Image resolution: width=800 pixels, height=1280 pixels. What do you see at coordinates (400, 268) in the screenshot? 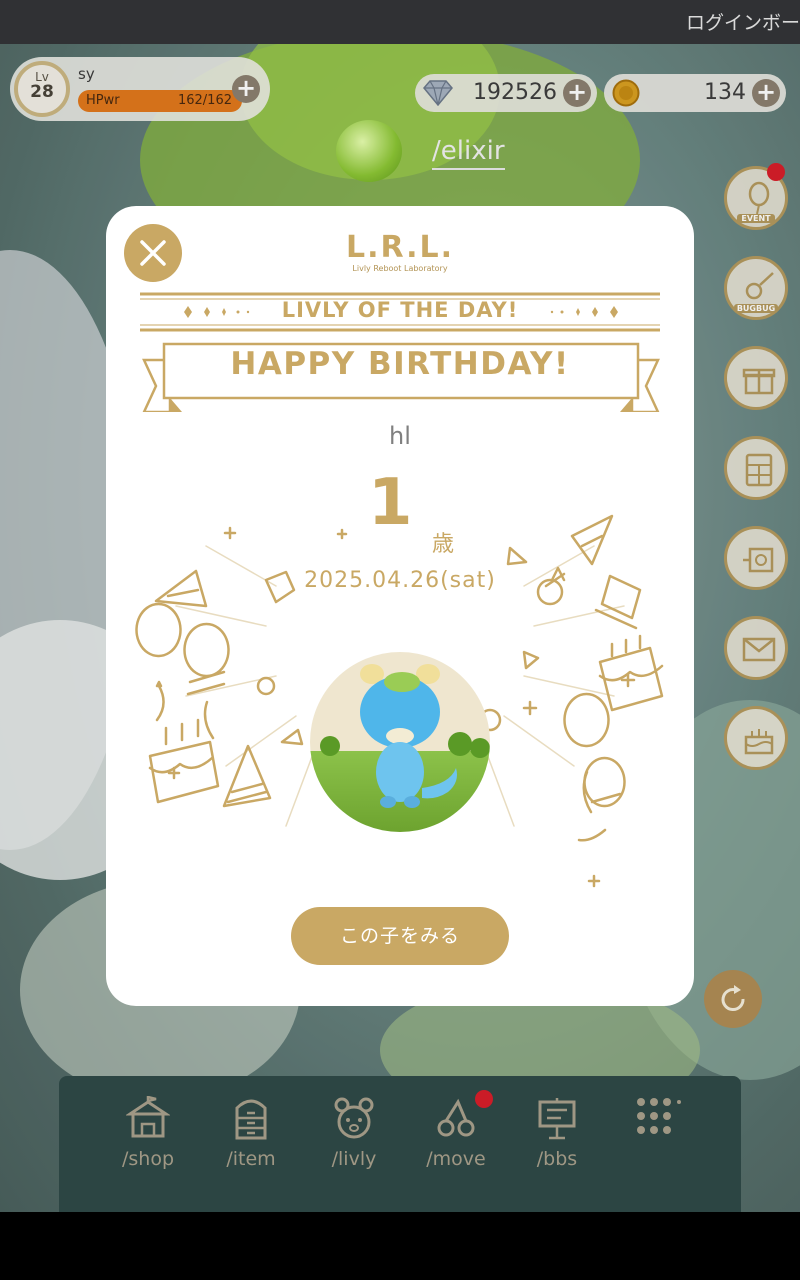
I see `logo-sub-text: Livly Reboot Laboratory` at bounding box center [400, 268].